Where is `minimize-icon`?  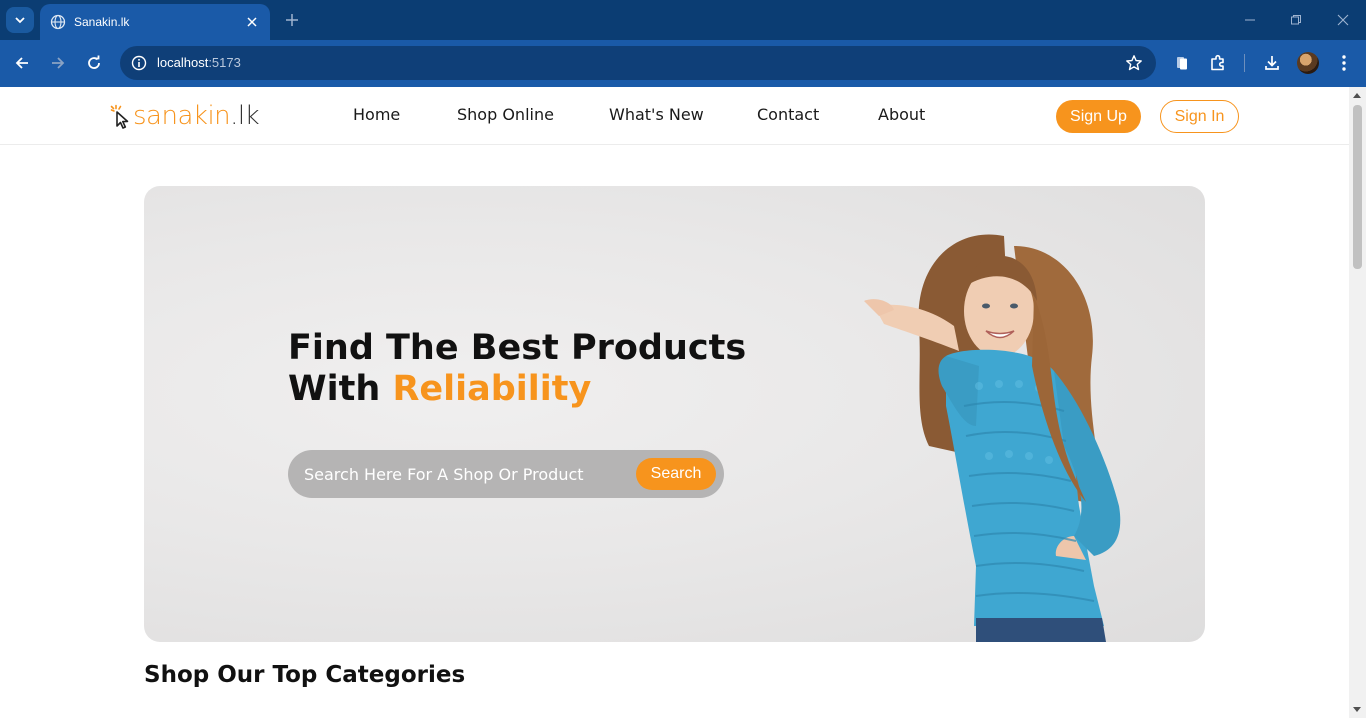
minimize-icon is located at coordinates (1250, 20).